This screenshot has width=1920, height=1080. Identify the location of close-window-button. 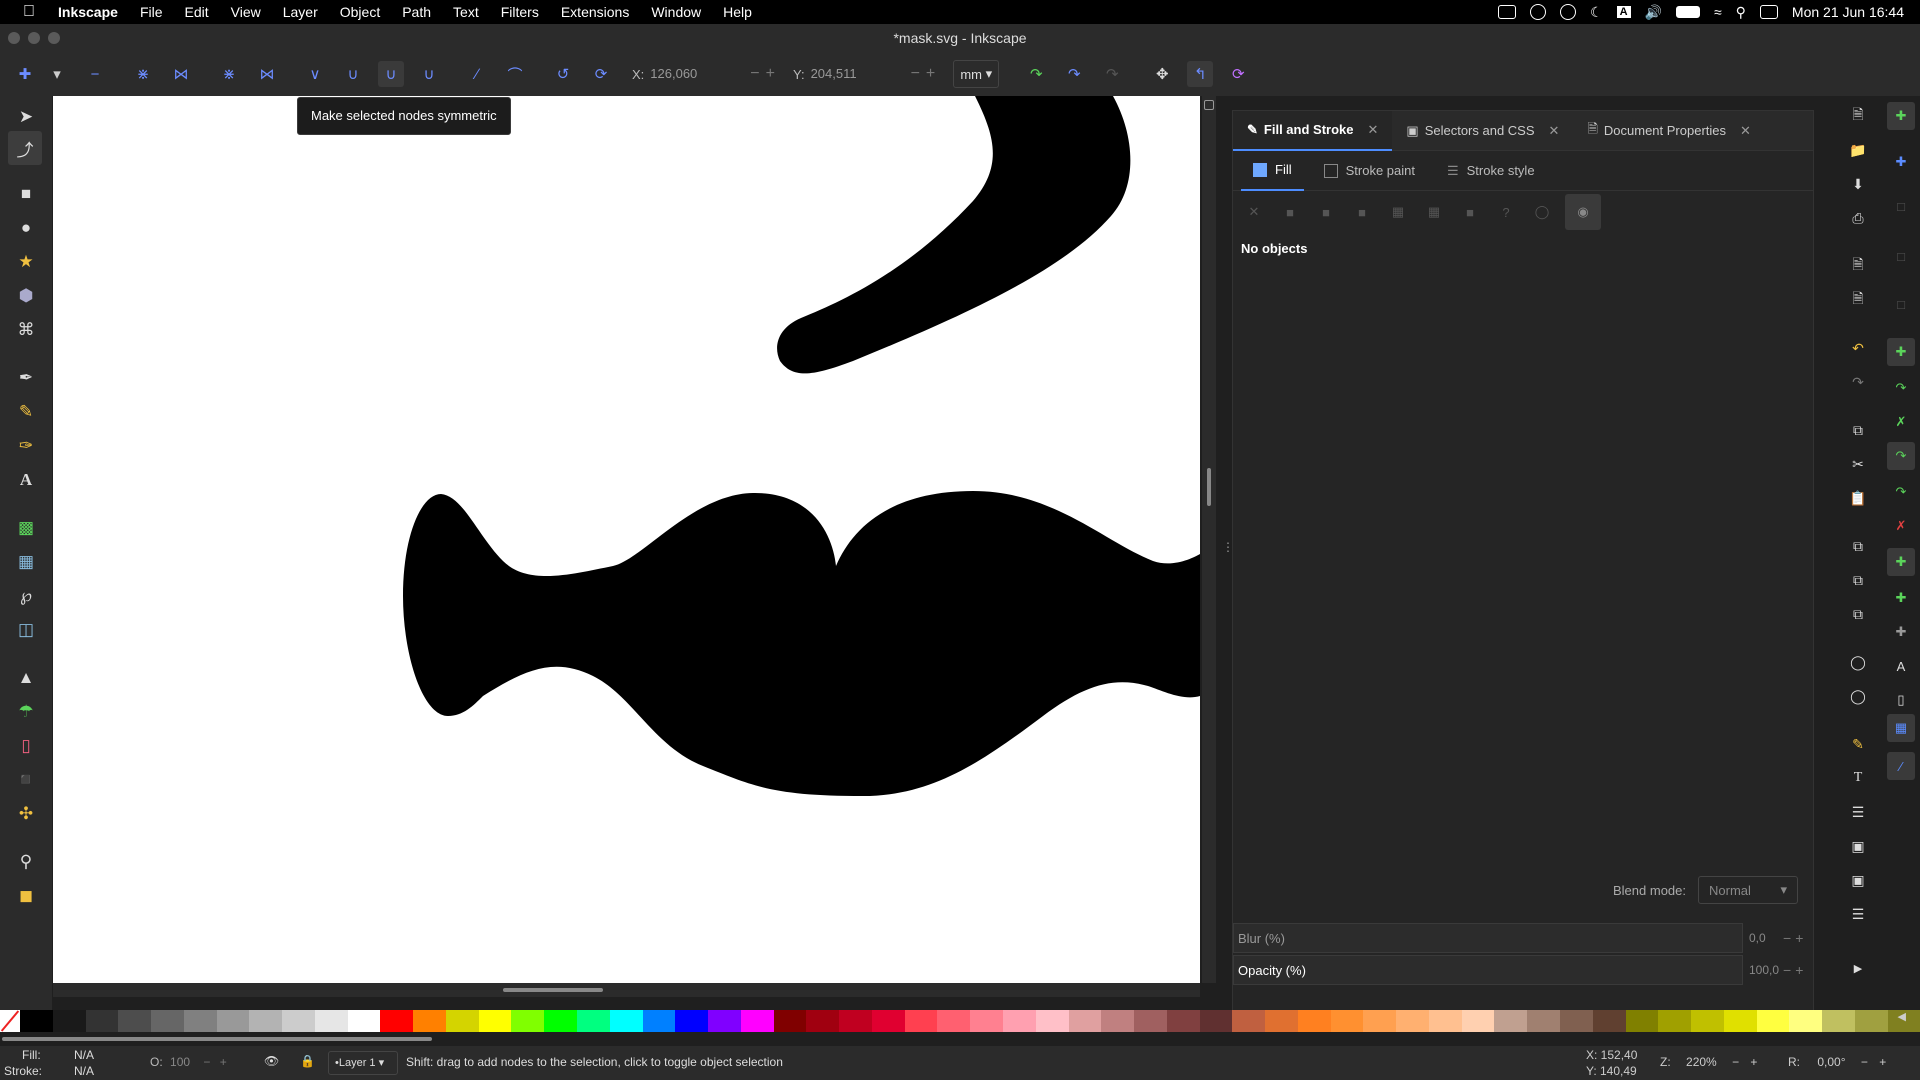
(14, 38).